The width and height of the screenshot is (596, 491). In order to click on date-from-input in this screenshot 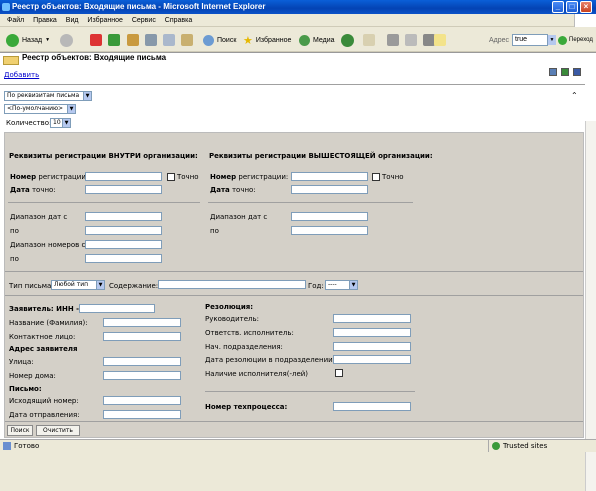, I will do `click(123, 216)`.